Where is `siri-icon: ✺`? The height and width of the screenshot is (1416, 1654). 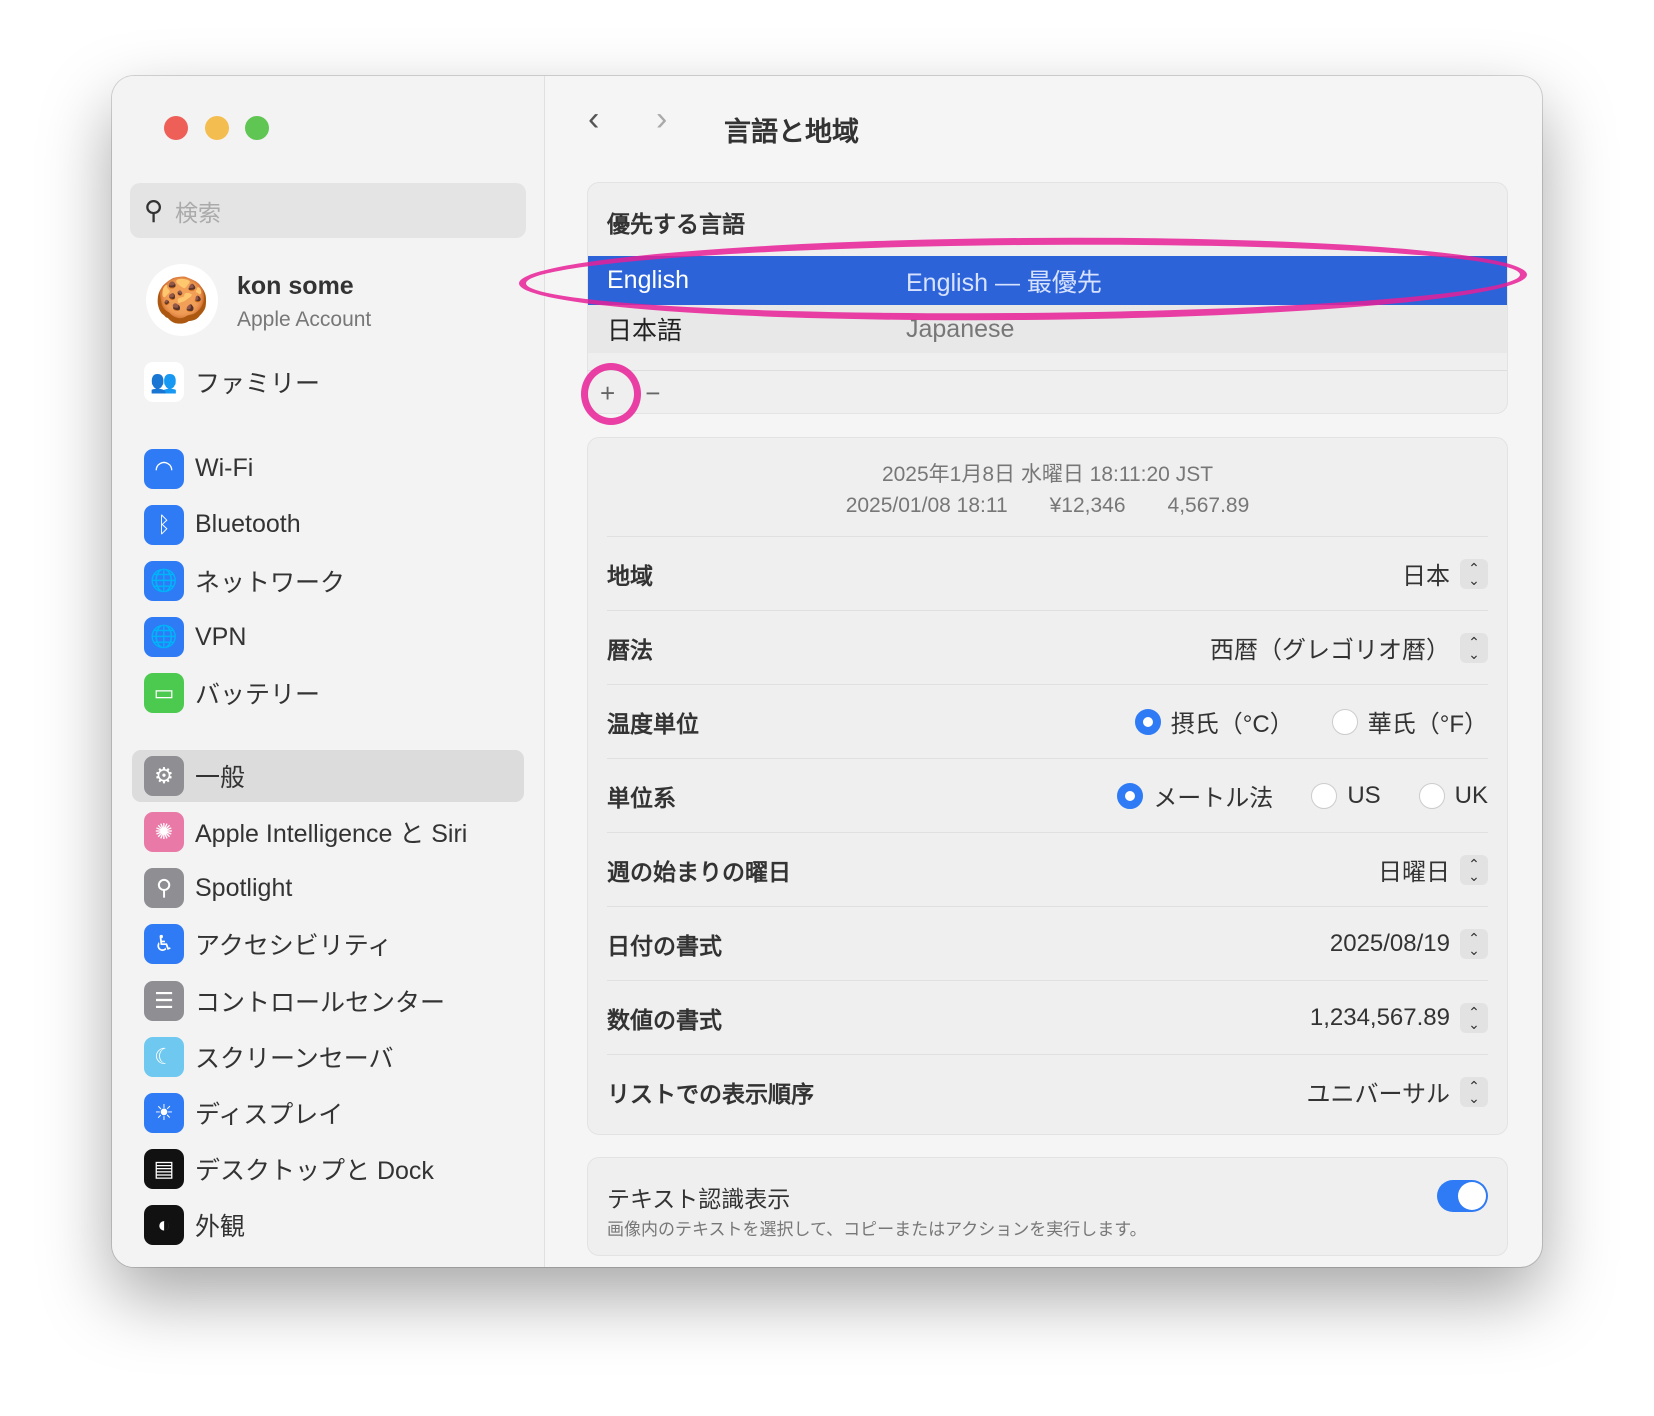
siri-icon: ✺ is located at coordinates (164, 832).